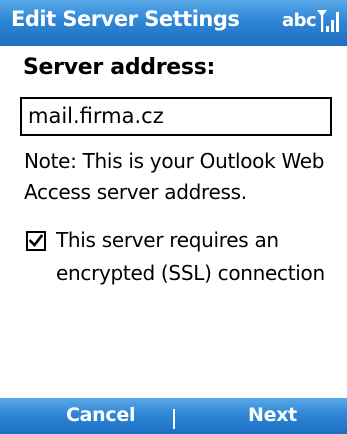 The width and height of the screenshot is (347, 434). Describe the element at coordinates (176, 116) in the screenshot. I see `server-address-input: mail.firma.cz` at that location.